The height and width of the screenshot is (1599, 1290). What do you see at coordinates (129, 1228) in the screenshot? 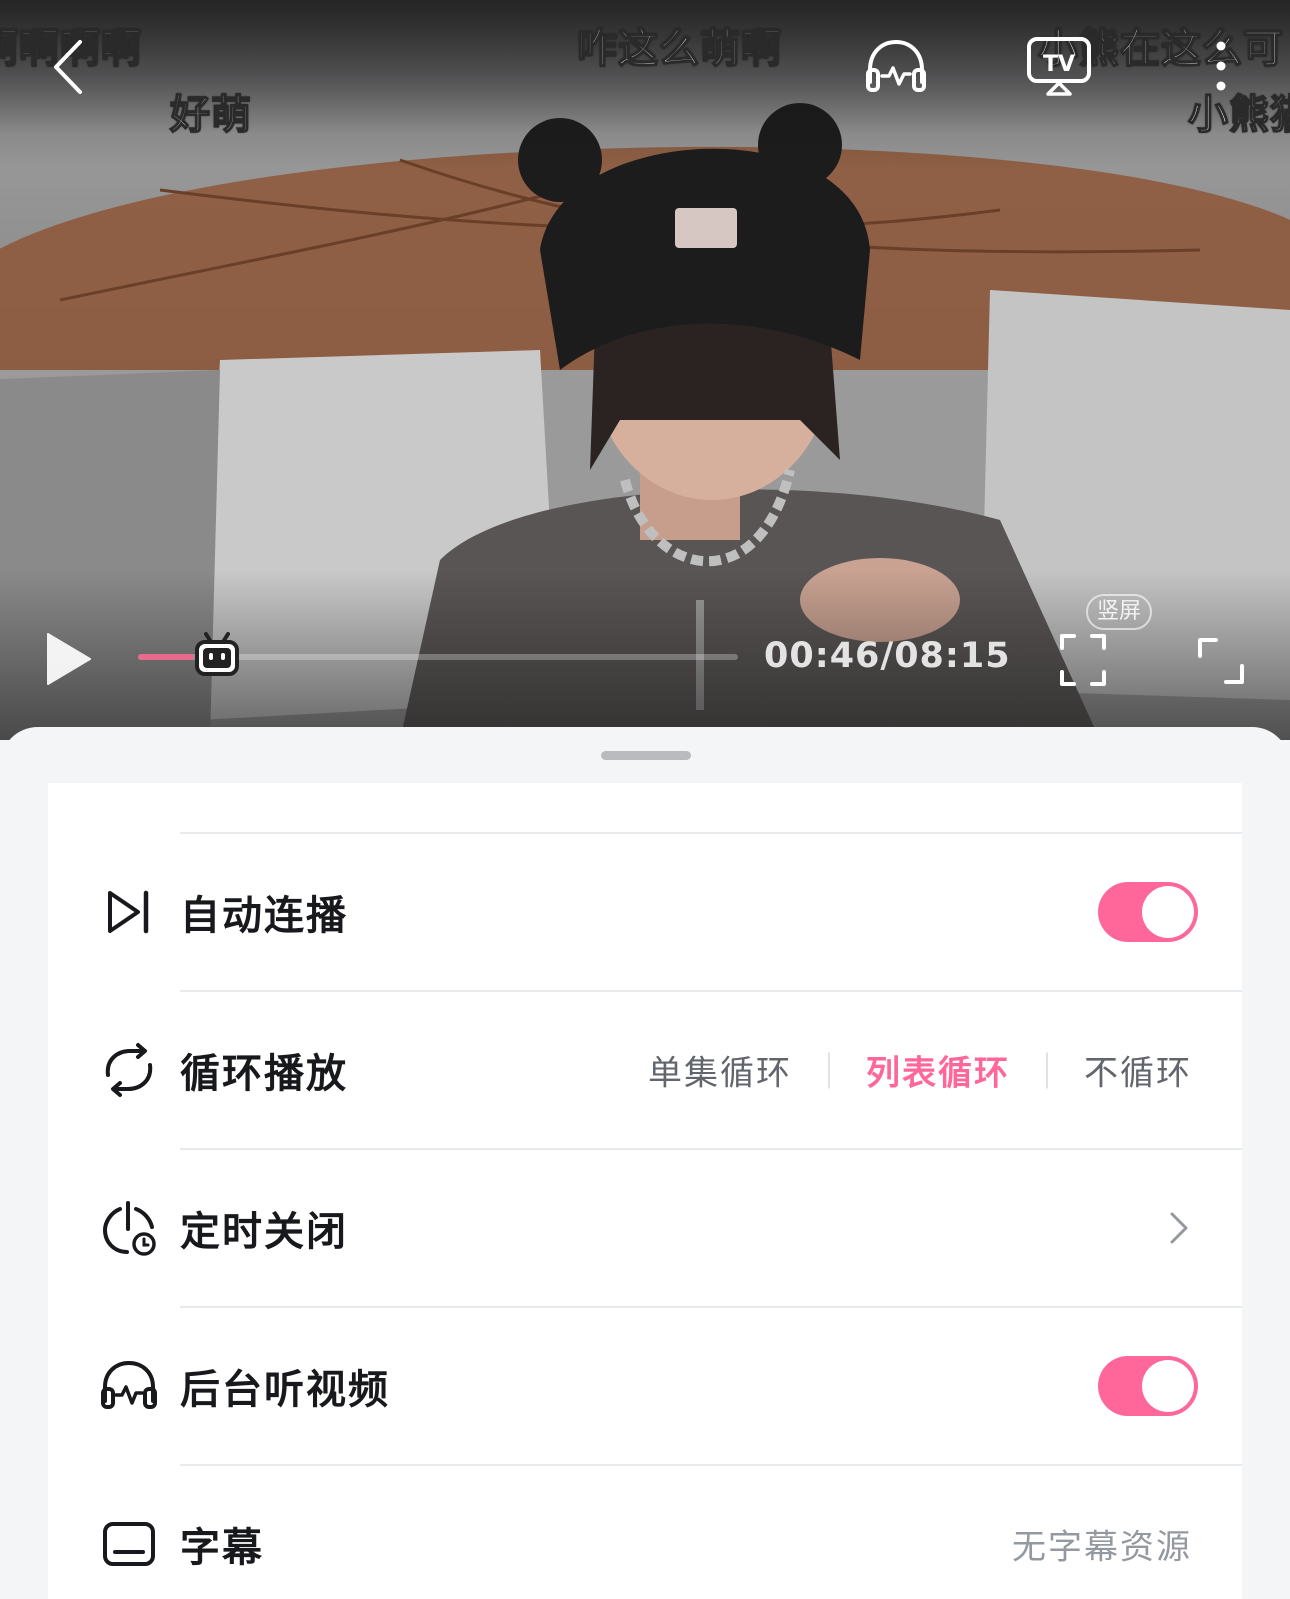
I see `timer-icon` at bounding box center [129, 1228].